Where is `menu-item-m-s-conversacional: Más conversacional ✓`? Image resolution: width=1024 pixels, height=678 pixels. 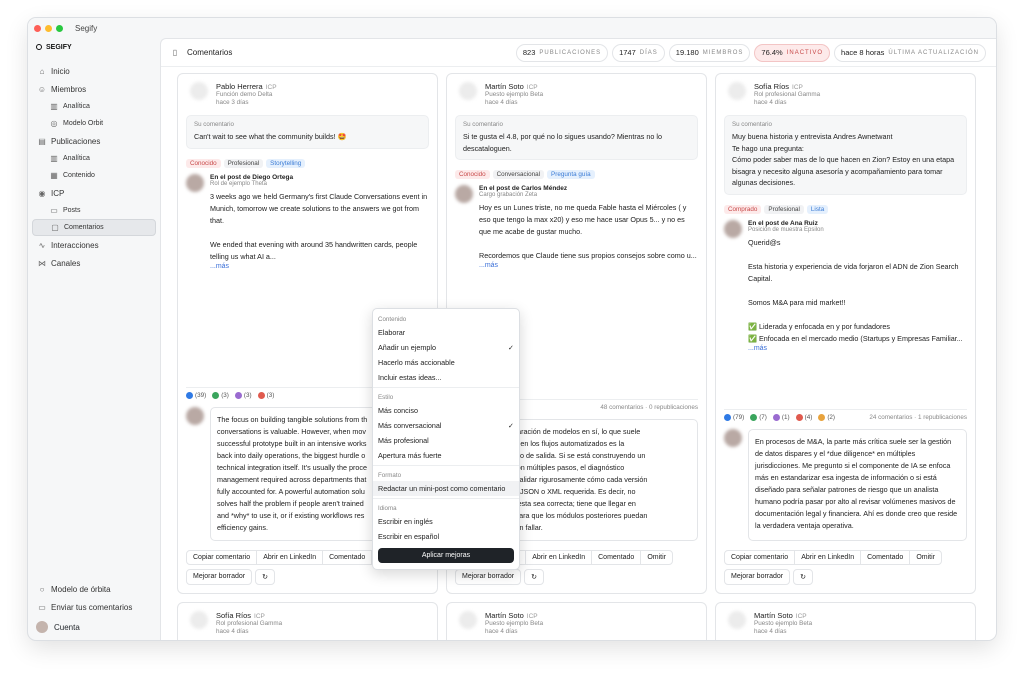 menu-item-m-s-conversacional: Más conversacional ✓ is located at coordinates (446, 425).